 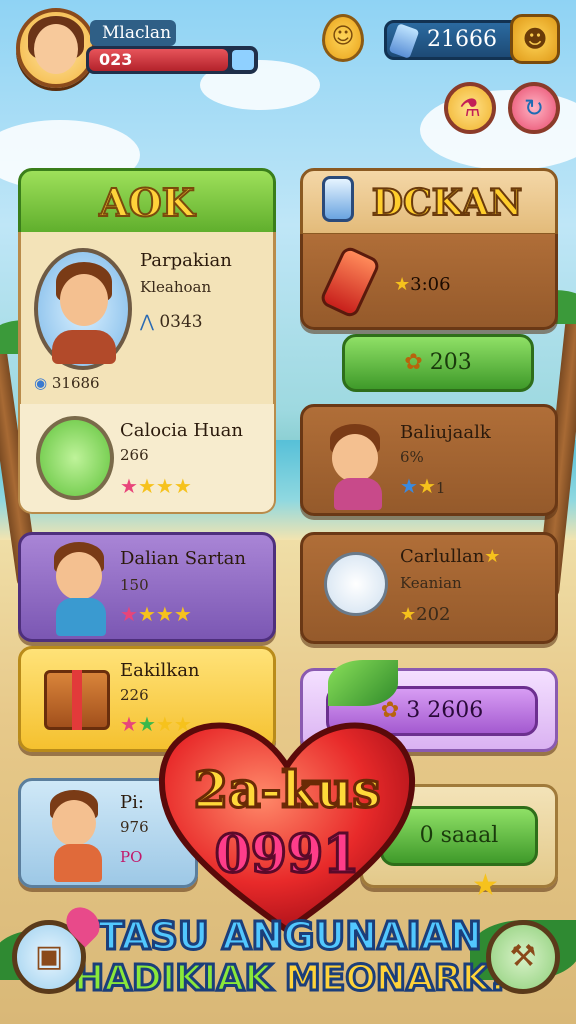 I want to click on jar-icon, so click(x=338, y=199).